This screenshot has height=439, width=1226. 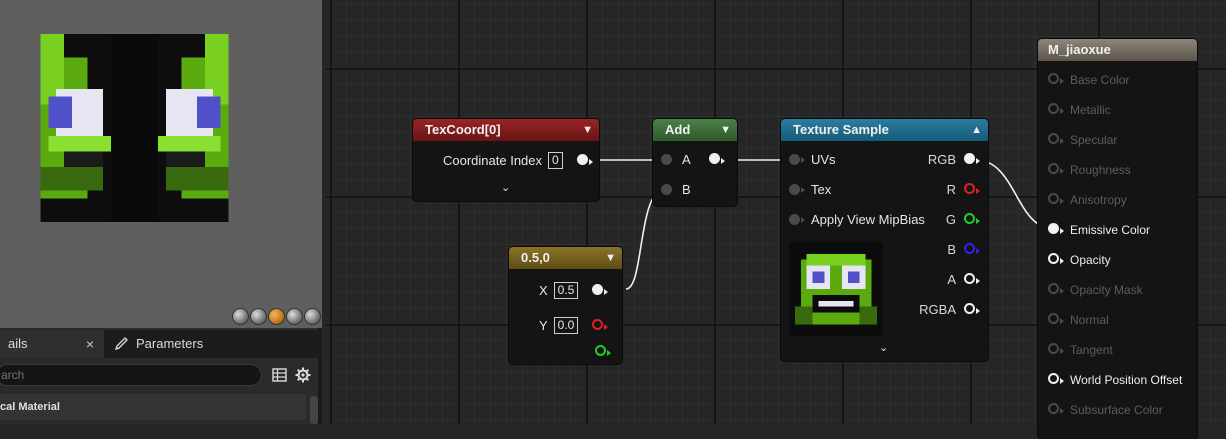 What do you see at coordinates (1098, 199) in the screenshot?
I see `material-pin-label: Anisotropy` at bounding box center [1098, 199].